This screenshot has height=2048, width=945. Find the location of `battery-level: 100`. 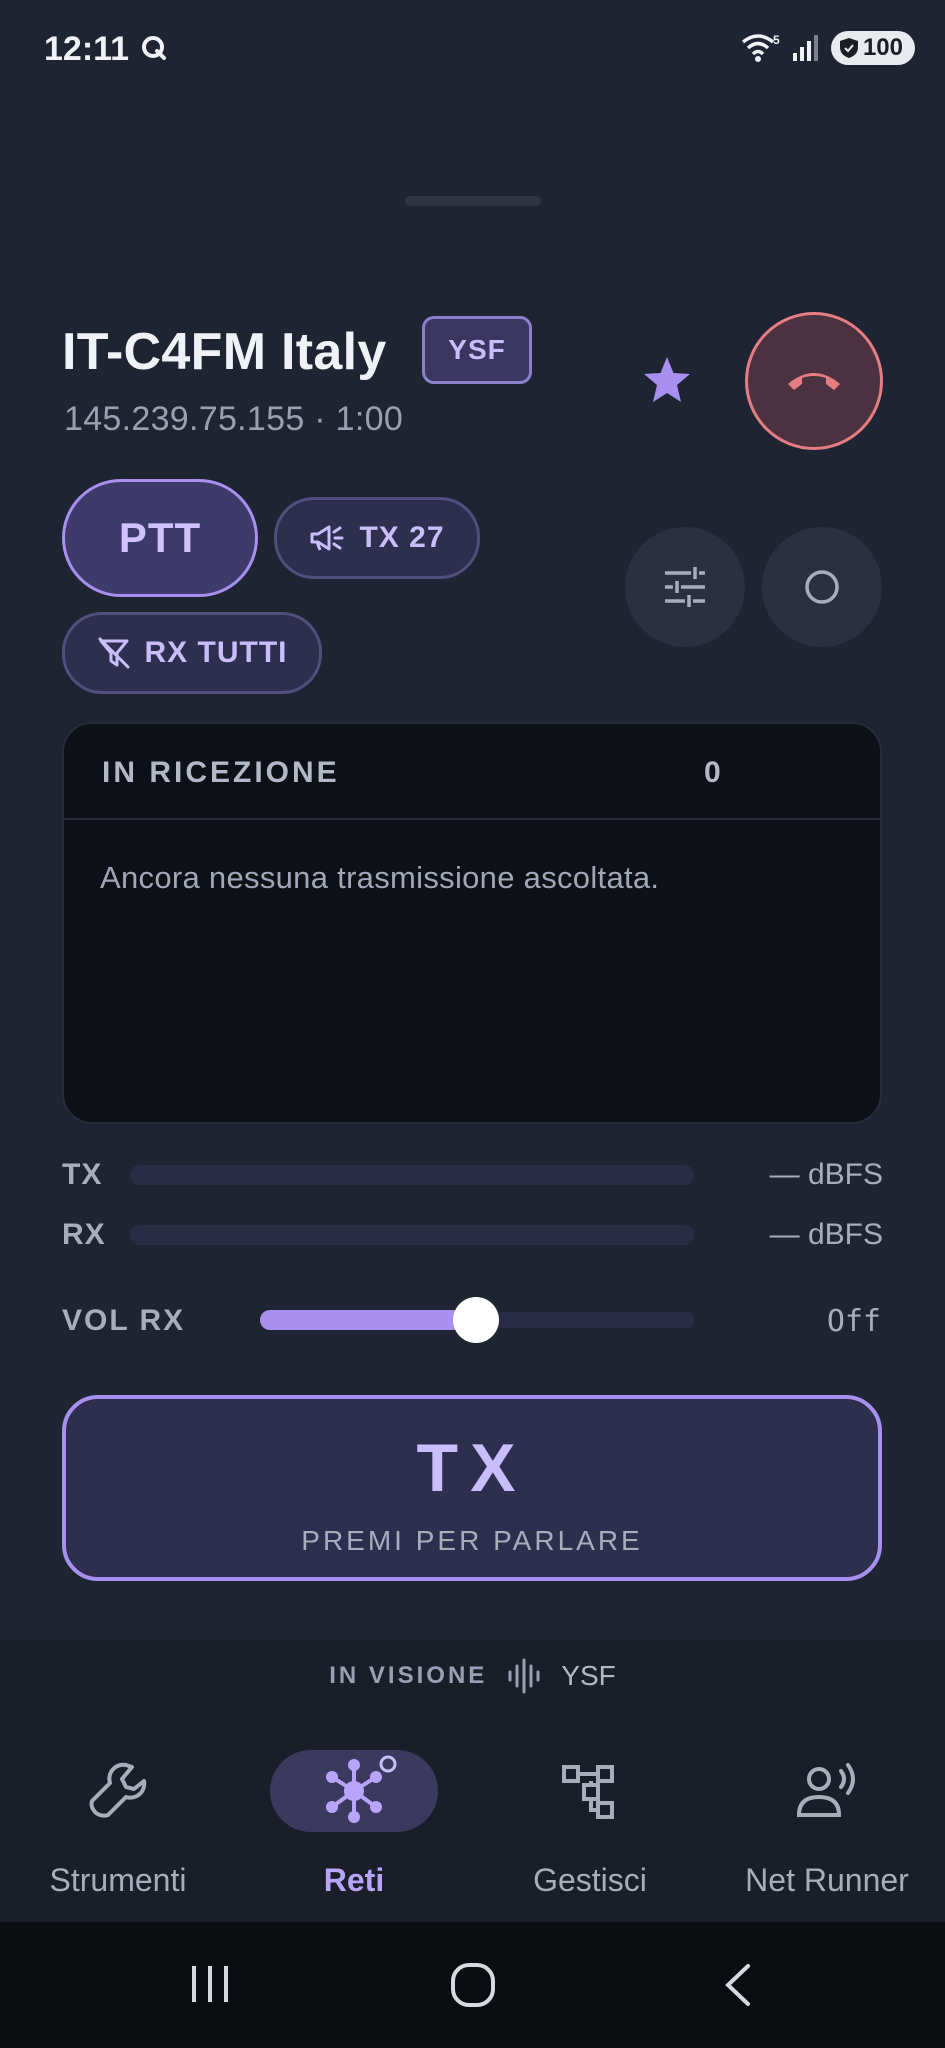

battery-level: 100 is located at coordinates (882, 47).